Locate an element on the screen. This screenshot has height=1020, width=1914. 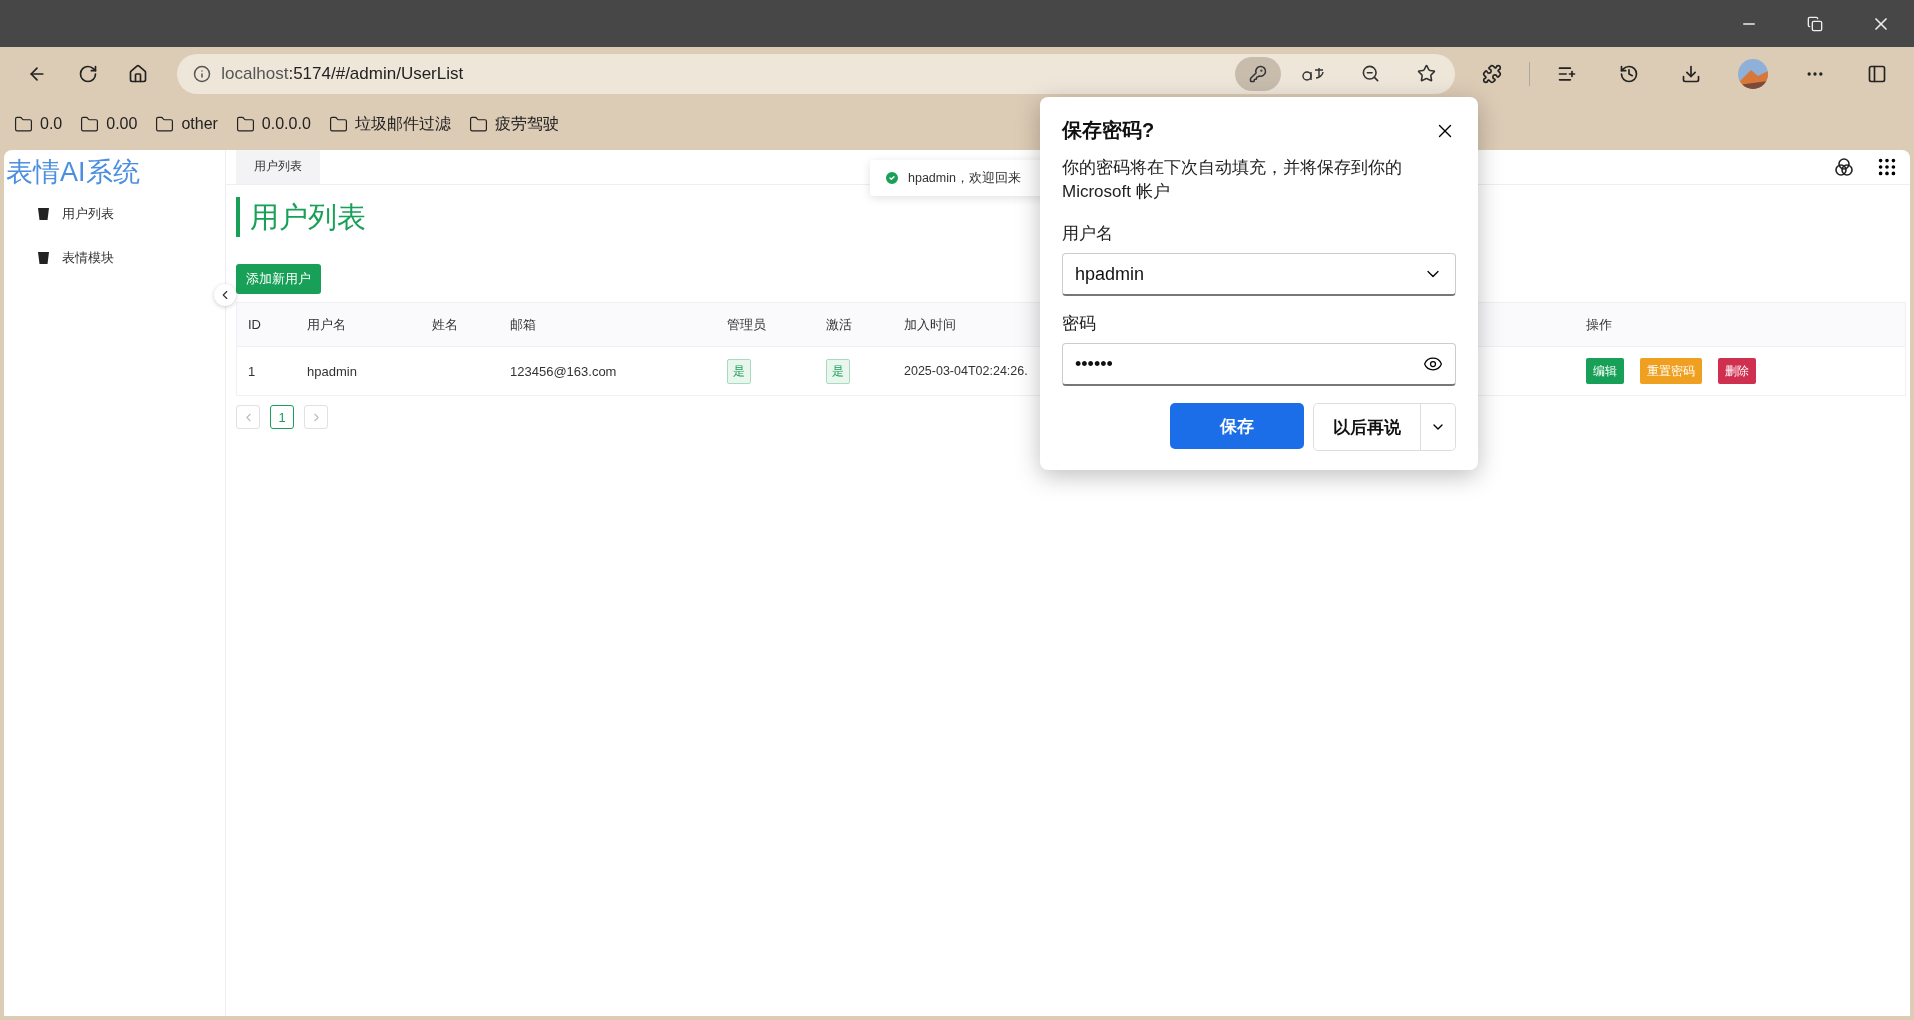
info-icon is located at coordinates (202, 73).